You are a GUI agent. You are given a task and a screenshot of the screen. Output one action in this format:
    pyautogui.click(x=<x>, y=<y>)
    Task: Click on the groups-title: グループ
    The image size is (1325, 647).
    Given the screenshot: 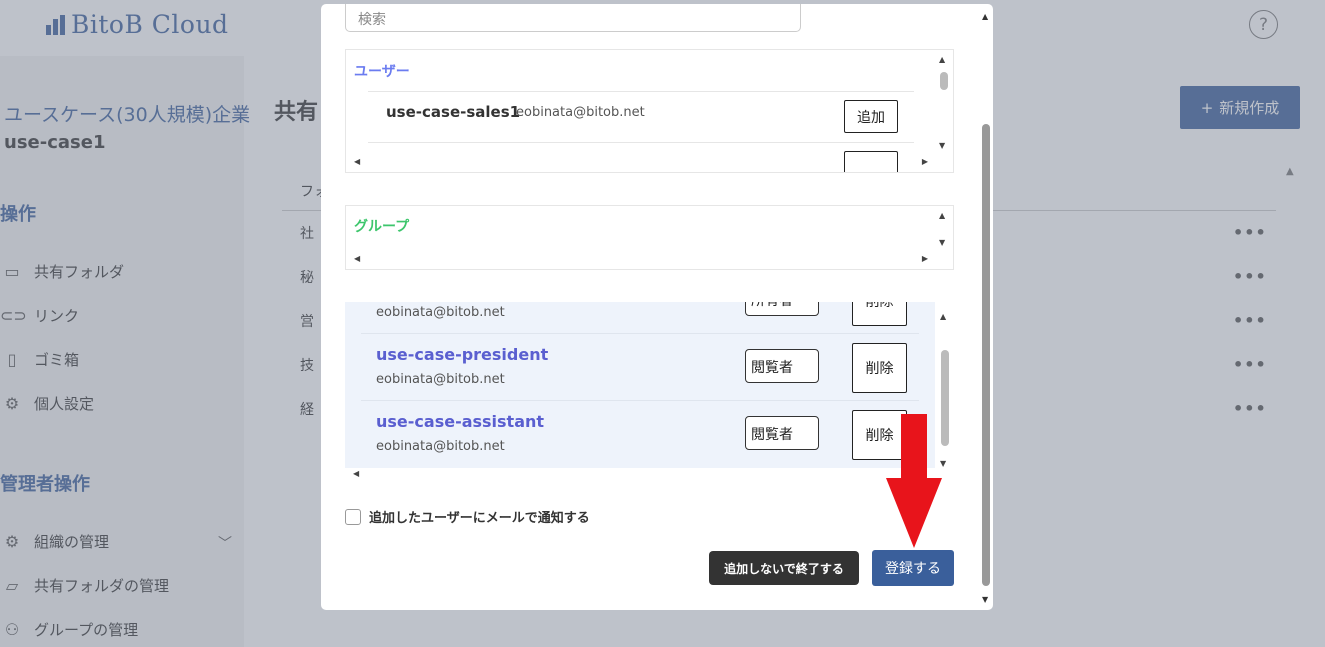 What is the action you would take?
    pyautogui.click(x=382, y=227)
    